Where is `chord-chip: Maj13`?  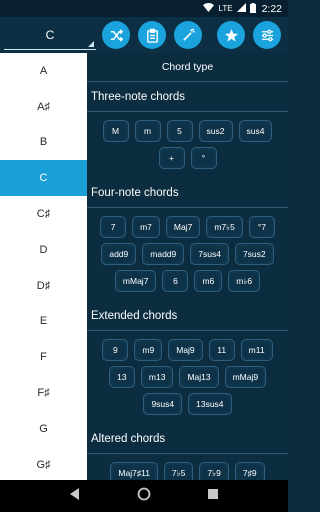
chord-chip: Maj13 is located at coordinates (199, 377).